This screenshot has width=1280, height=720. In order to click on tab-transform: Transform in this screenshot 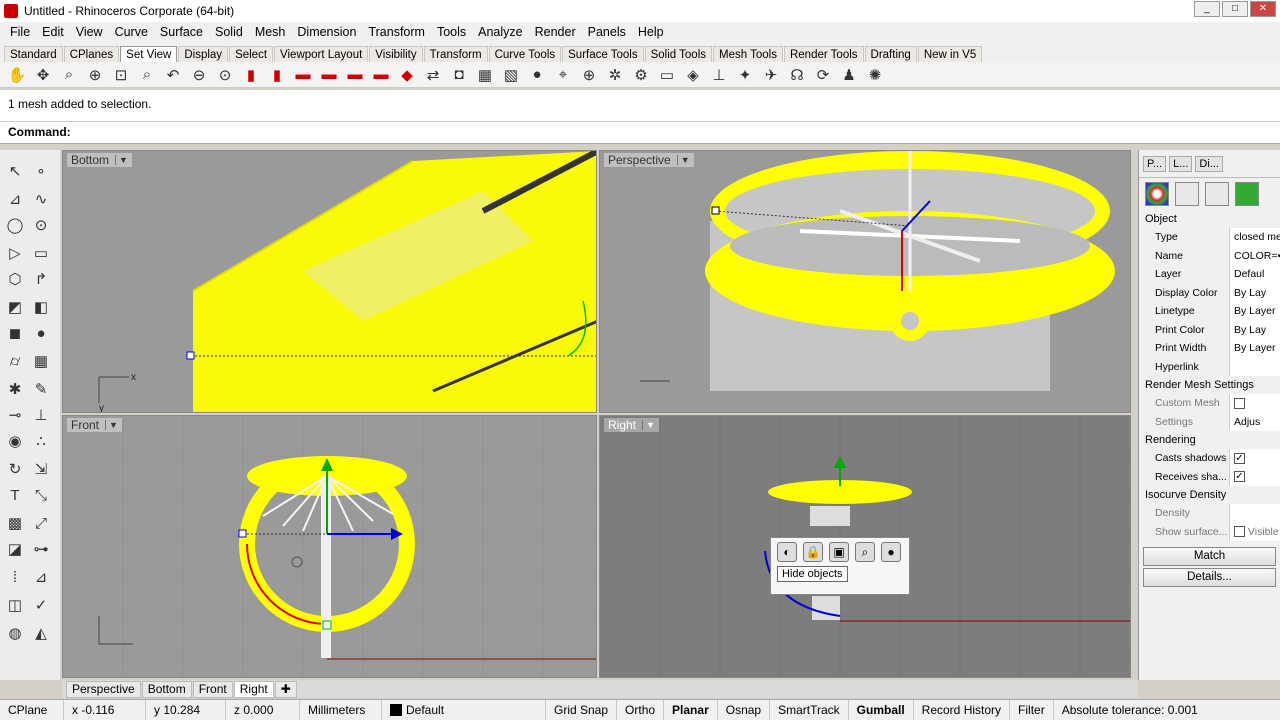, I will do `click(455, 54)`.